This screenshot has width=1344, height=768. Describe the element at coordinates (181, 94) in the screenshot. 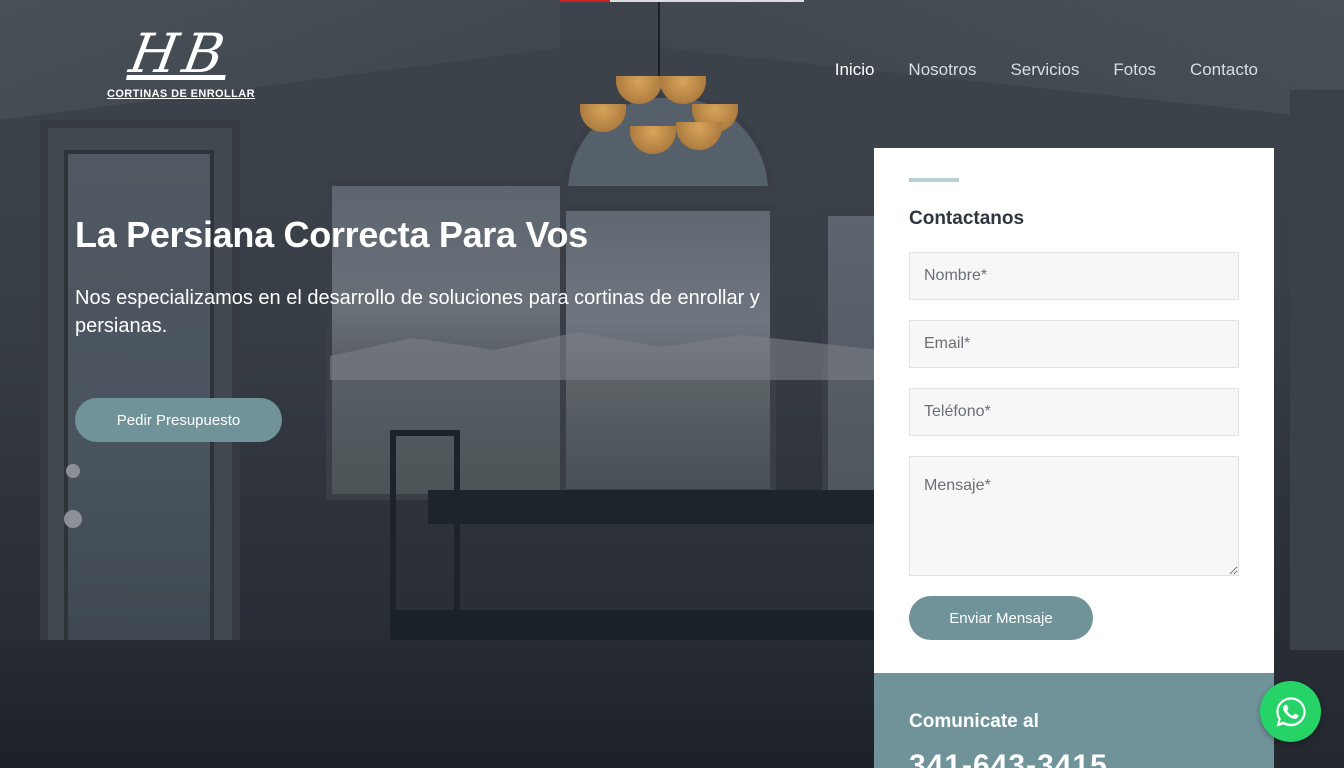

I see `logo-text: CORTINAS DE ENROLLAR` at that location.